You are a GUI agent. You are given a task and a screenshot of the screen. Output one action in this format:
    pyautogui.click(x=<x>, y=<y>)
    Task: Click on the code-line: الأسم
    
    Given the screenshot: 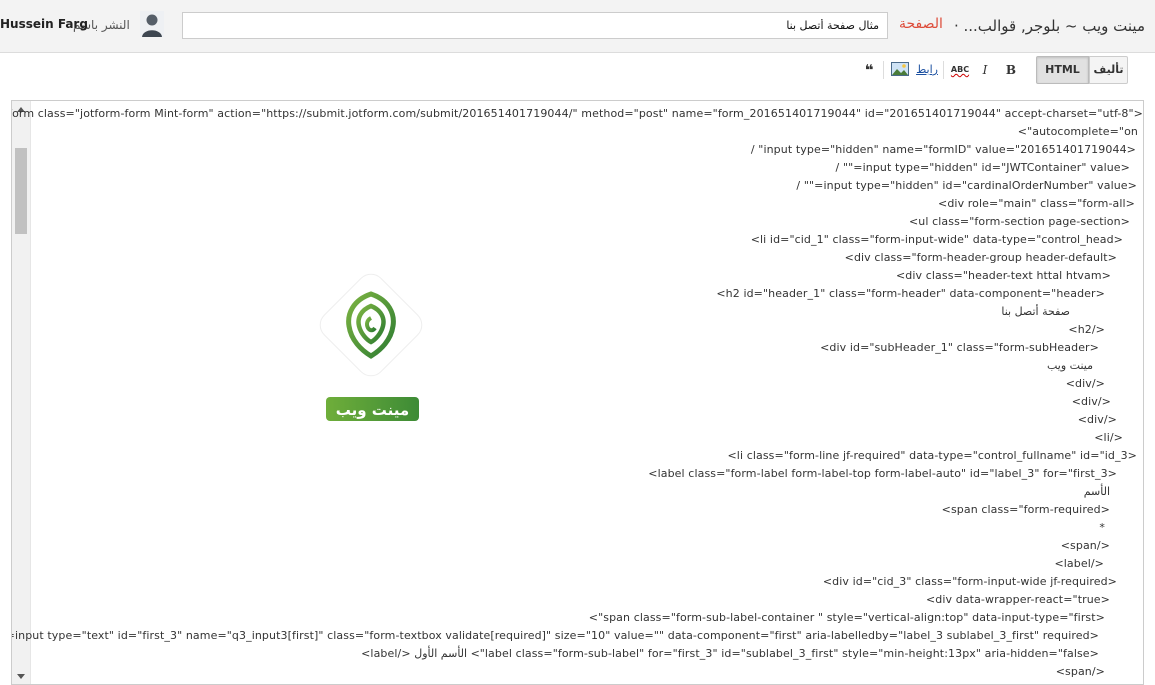 What is the action you would take?
    pyautogui.click(x=1096, y=491)
    